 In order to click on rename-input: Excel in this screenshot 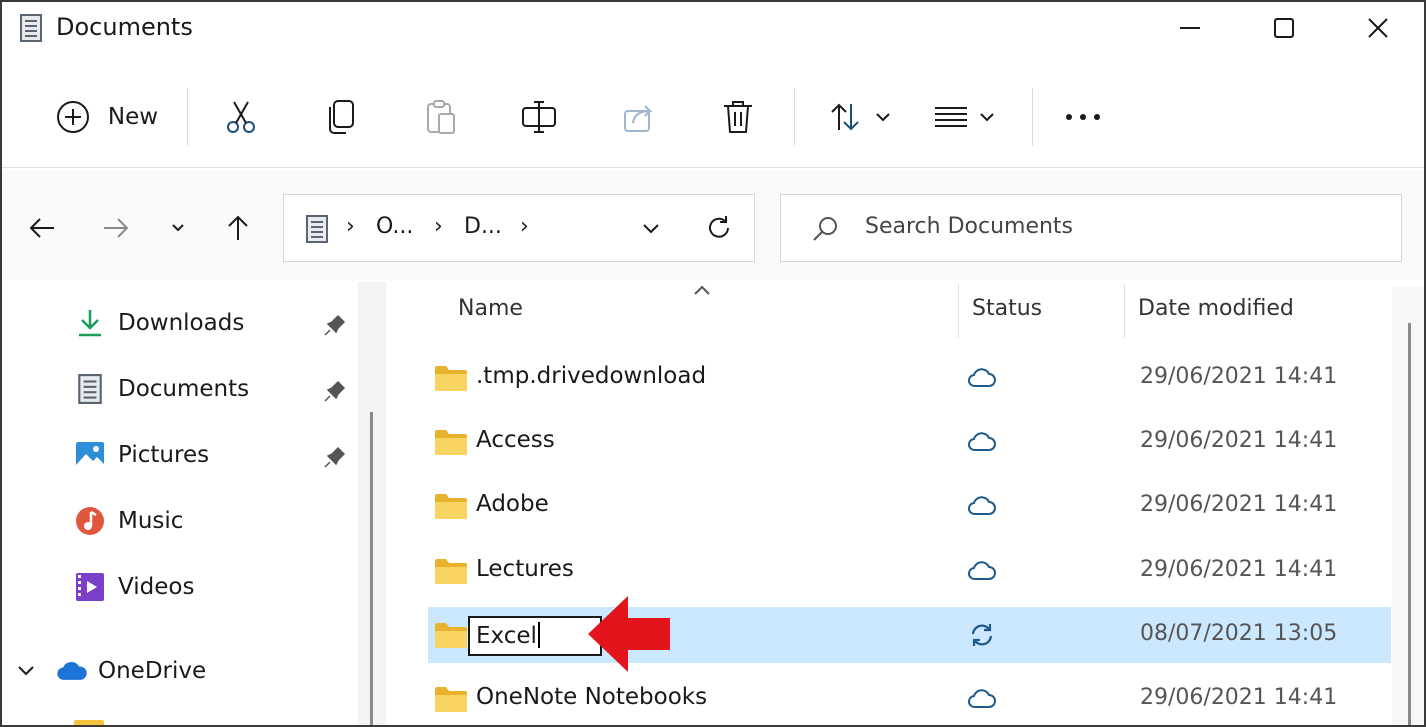, I will do `click(535, 636)`.